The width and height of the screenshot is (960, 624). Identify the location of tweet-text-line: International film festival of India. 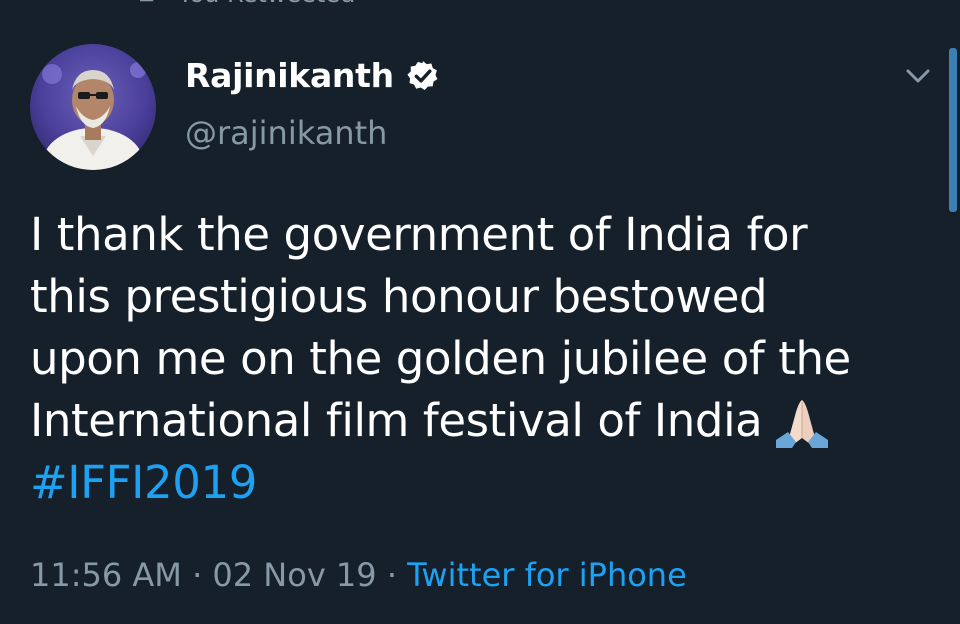
(396, 420).